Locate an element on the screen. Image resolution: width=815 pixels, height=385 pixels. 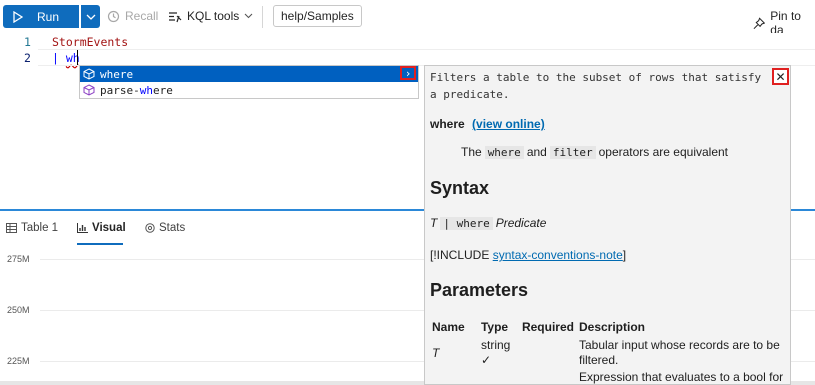
chevron-right-icon: › is located at coordinates (408, 73).